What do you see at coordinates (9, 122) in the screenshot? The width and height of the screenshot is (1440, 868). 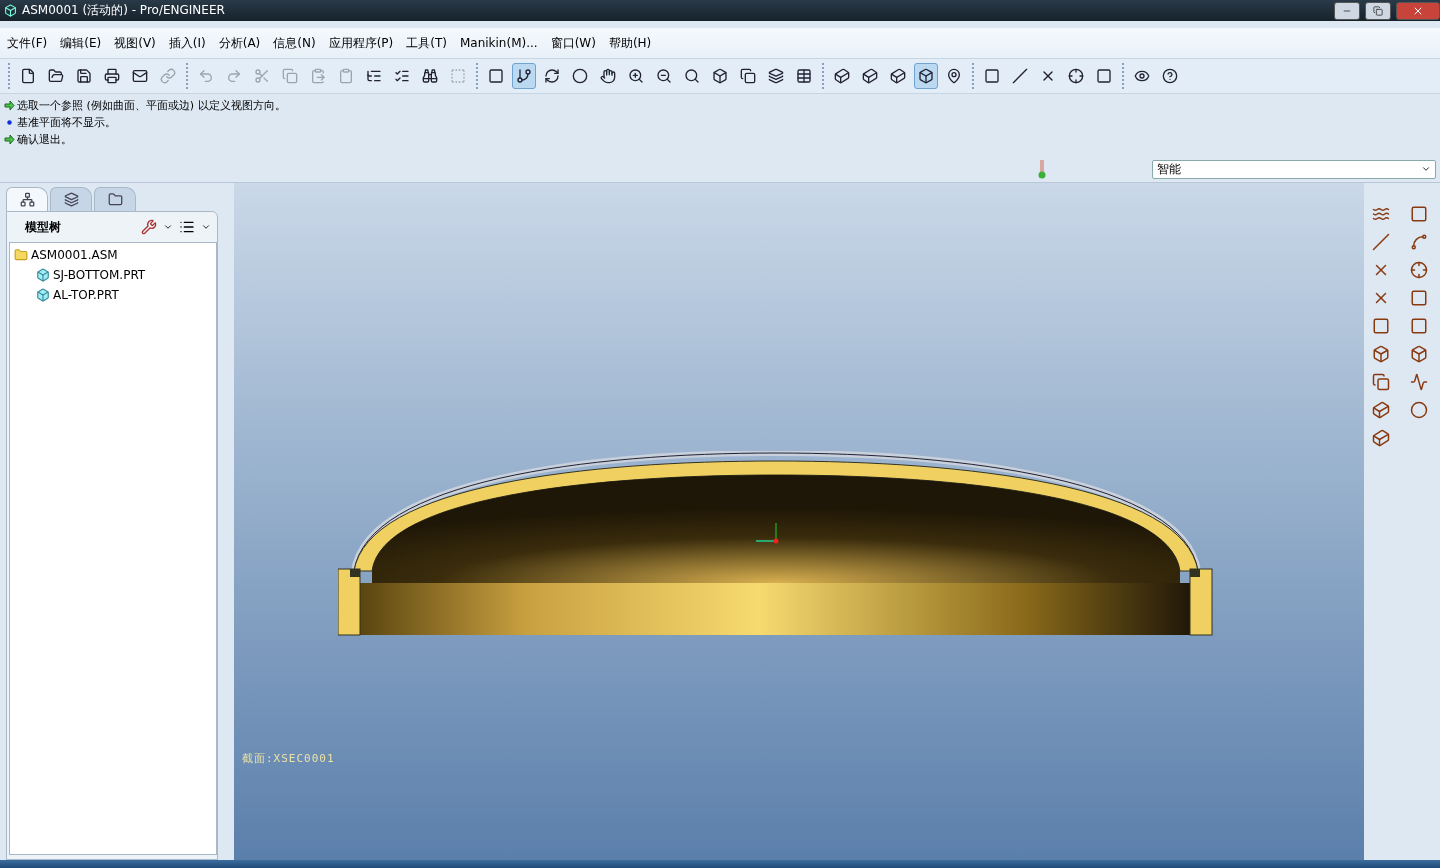 I see `dot-icon` at bounding box center [9, 122].